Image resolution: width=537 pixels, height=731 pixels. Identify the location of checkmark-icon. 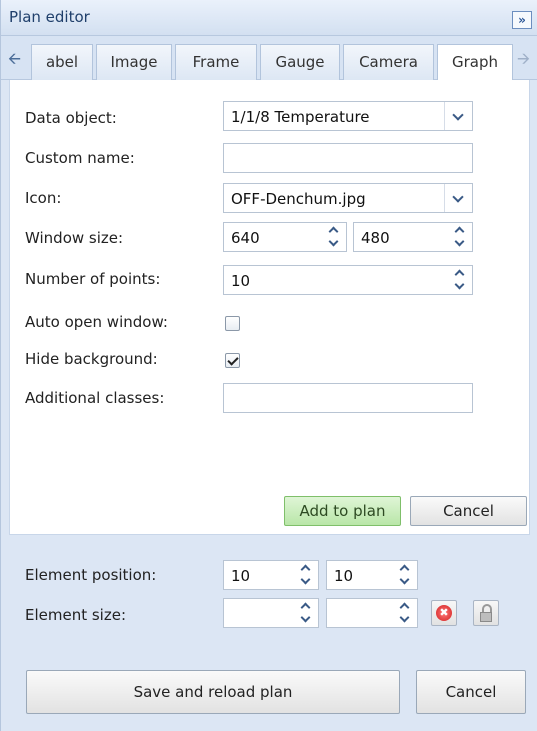
(233, 360).